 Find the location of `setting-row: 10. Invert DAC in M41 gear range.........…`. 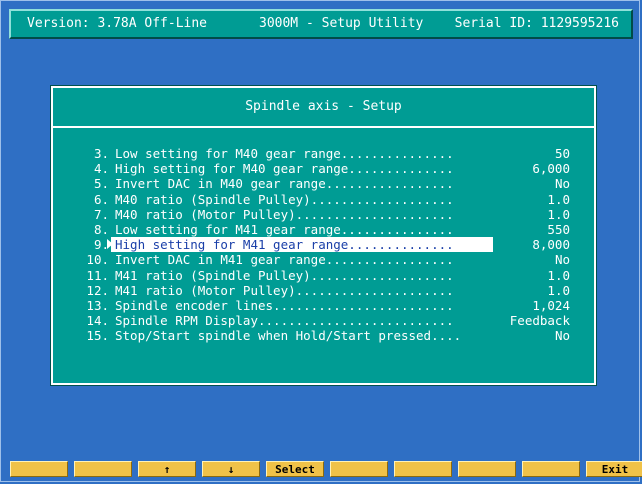

setting-row: 10. Invert DAC in M41 gear range.........… is located at coordinates (323, 259).